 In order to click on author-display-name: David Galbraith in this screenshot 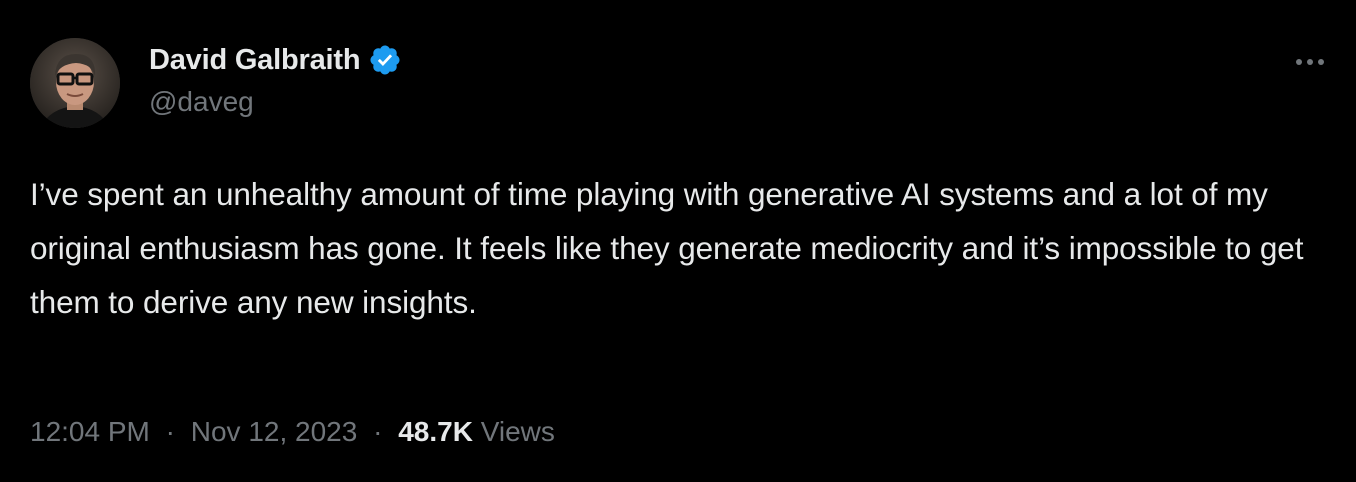, I will do `click(255, 60)`.